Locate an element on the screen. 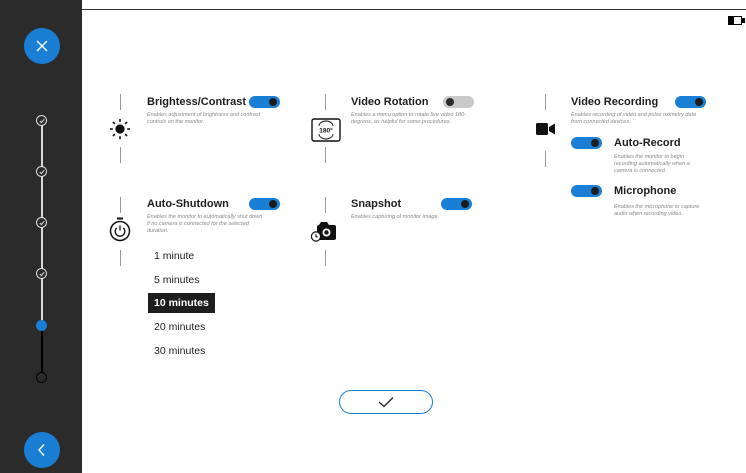  step-2-complete is located at coordinates (41, 171).